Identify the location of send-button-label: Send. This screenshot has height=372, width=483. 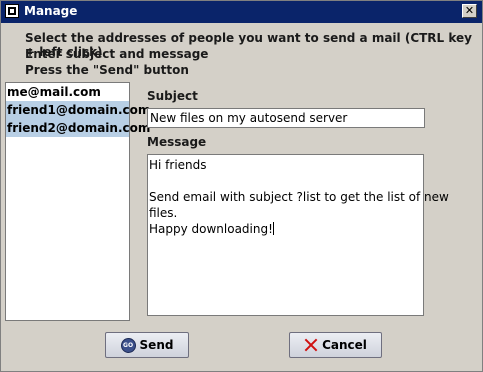
(156, 345).